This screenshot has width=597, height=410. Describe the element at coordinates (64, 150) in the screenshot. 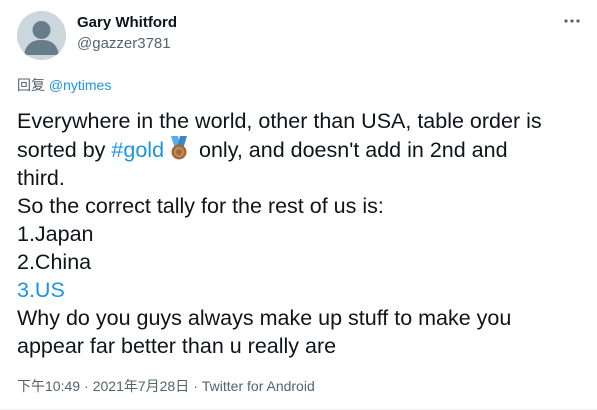

I see `tweet-line-2-start: sorted by` at that location.